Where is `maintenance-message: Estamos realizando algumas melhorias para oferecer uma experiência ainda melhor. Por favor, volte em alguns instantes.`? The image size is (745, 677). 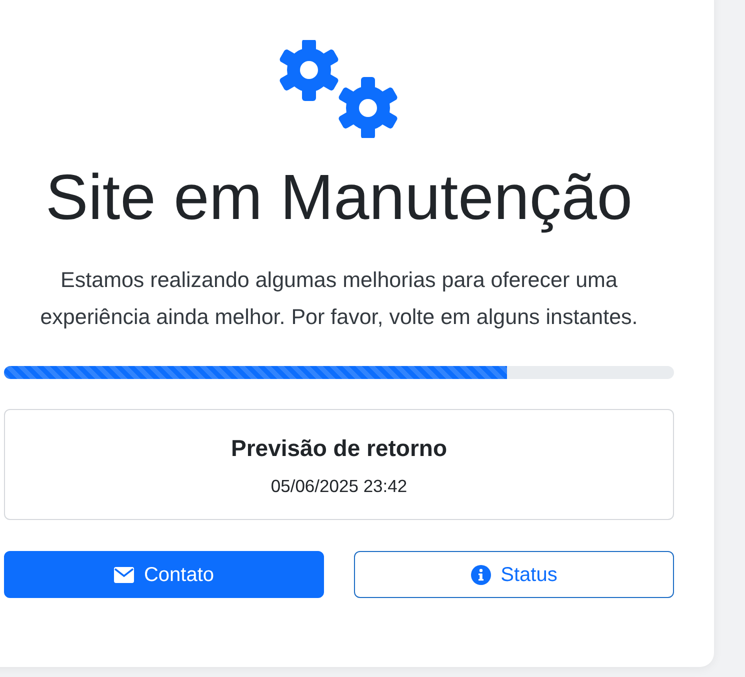 maintenance-message: Estamos realizando algumas melhorias para oferecer uma experiência ainda melhor. Por favor, volte em alguns instantes. is located at coordinates (339, 299).